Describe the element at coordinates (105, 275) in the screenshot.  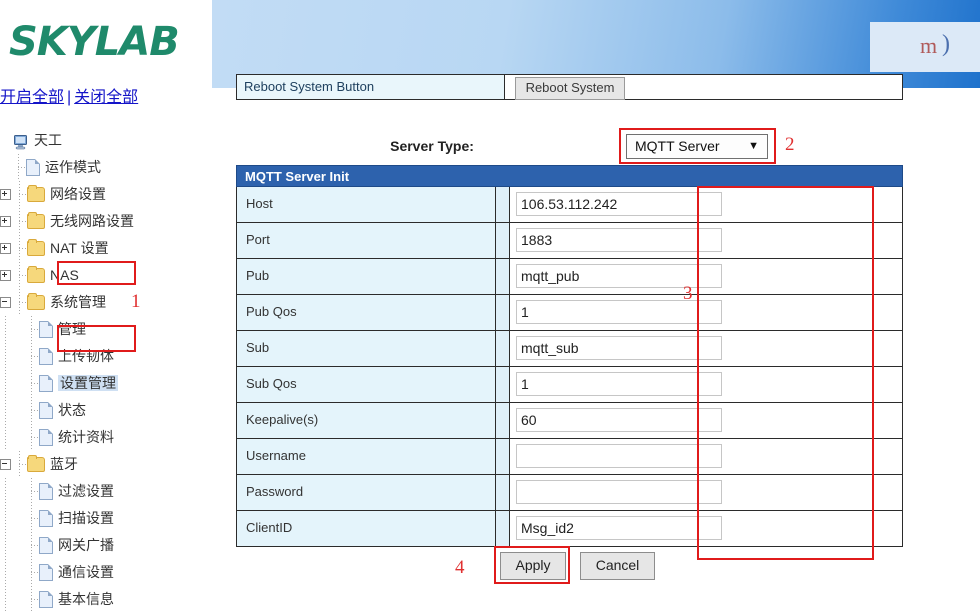
I see `tree-item-5: NAS` at that location.